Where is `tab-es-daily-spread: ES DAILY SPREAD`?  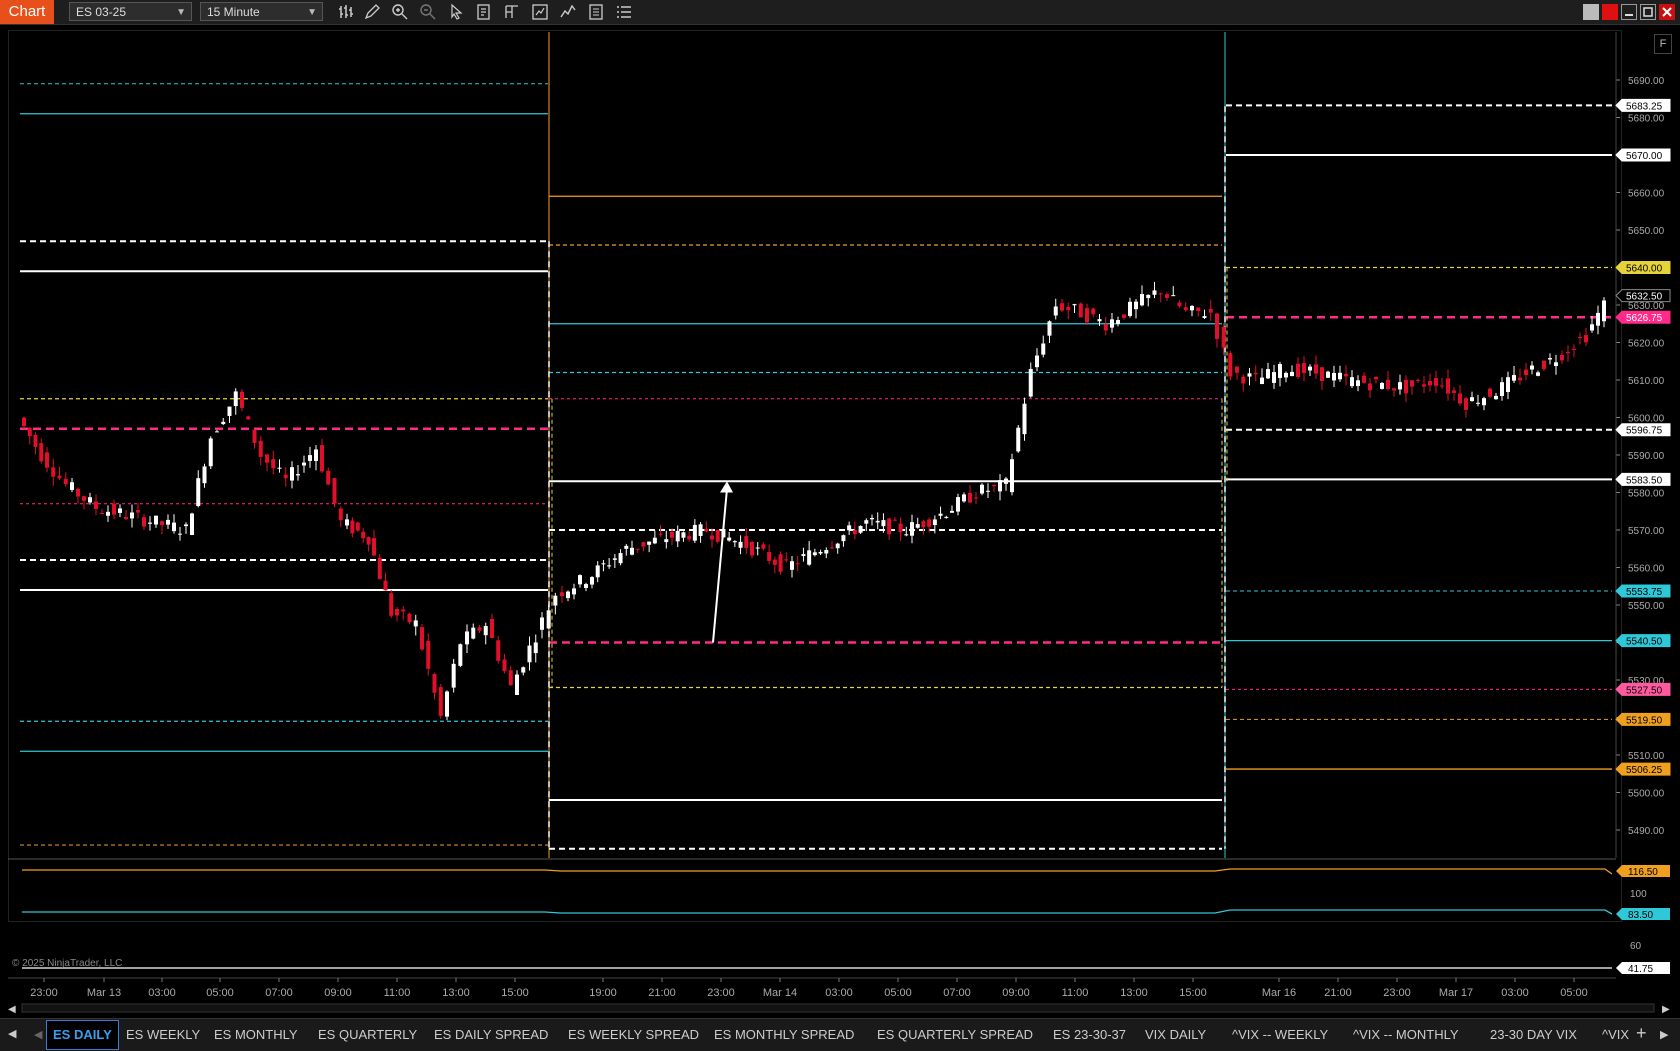 tab-es-daily-spread: ES DAILY SPREAD is located at coordinates (491, 1035).